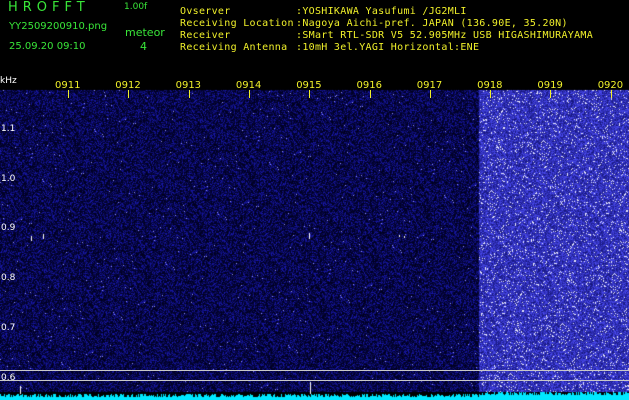 Image resolution: width=629 pixels, height=400 pixels. What do you see at coordinates (145, 32) in the screenshot?
I see `meteor-label: meteor` at bounding box center [145, 32].